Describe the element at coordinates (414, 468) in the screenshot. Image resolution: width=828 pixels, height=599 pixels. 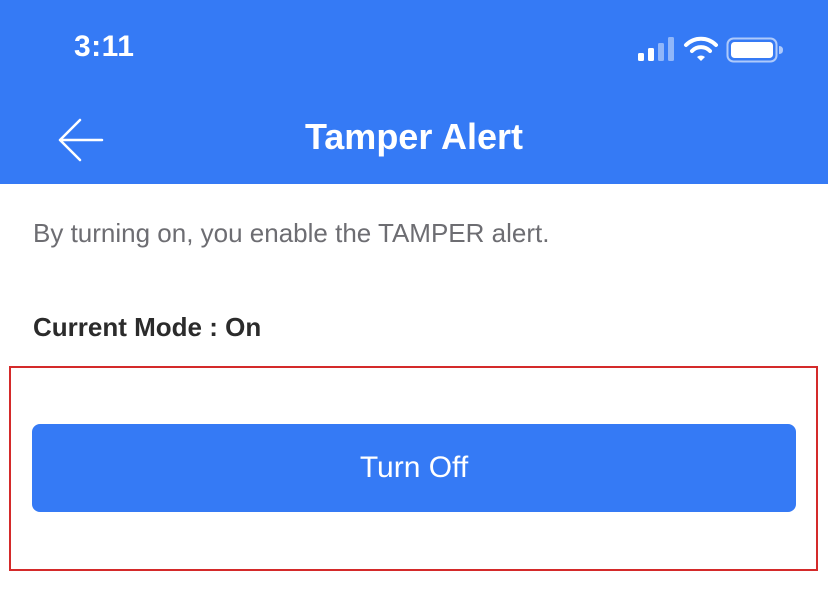
I see `turn-off-button: Turn Off` at that location.